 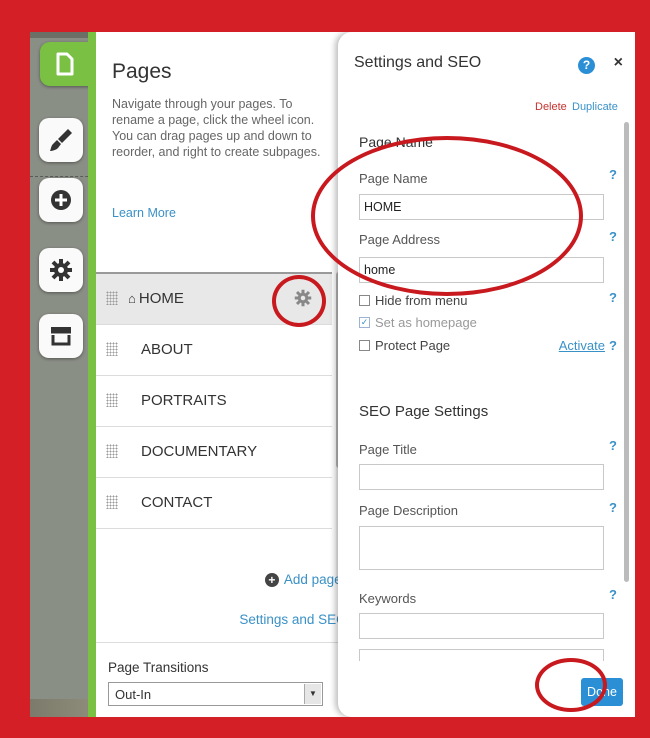 I want to click on editor-sidebar, so click(x=63, y=212).